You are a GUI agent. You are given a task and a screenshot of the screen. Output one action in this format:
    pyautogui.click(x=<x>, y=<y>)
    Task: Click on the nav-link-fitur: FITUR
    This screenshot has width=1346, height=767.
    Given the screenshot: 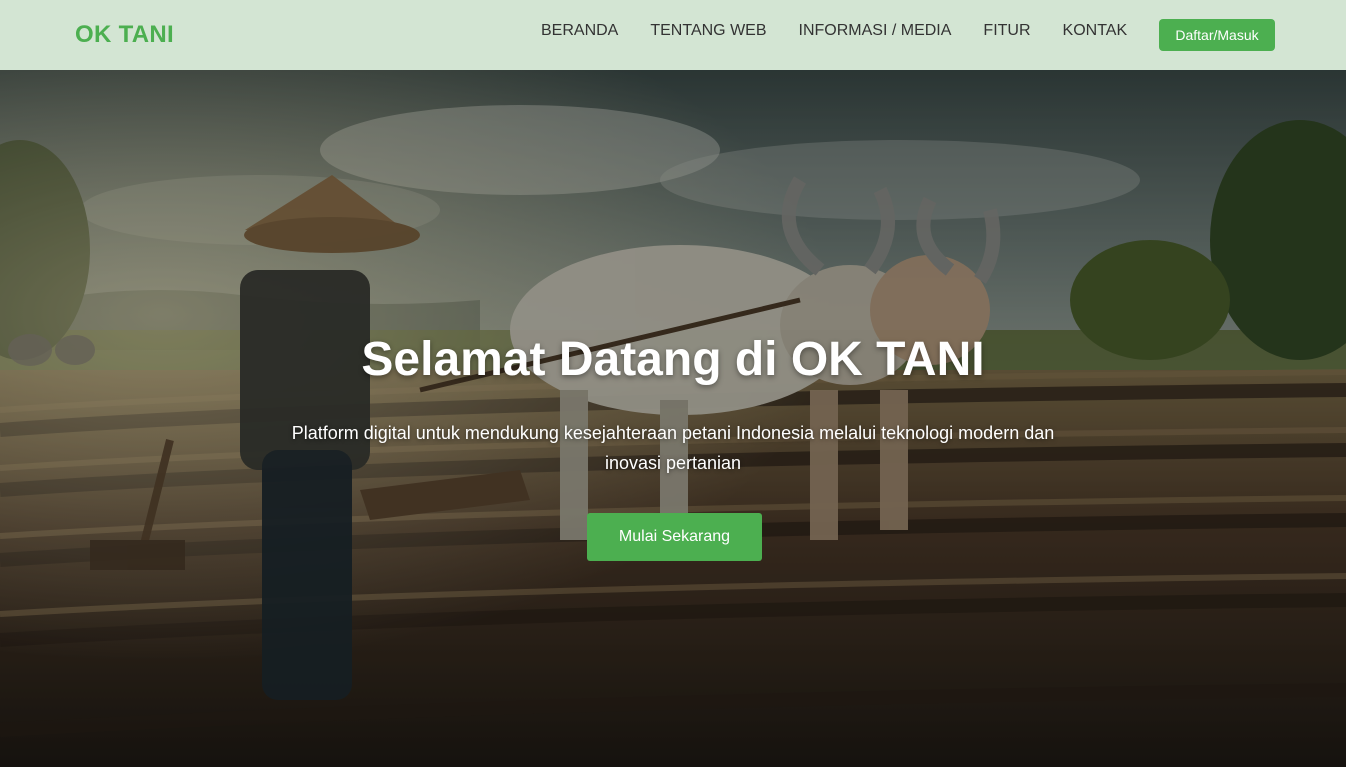 What is the action you would take?
    pyautogui.click(x=1006, y=31)
    